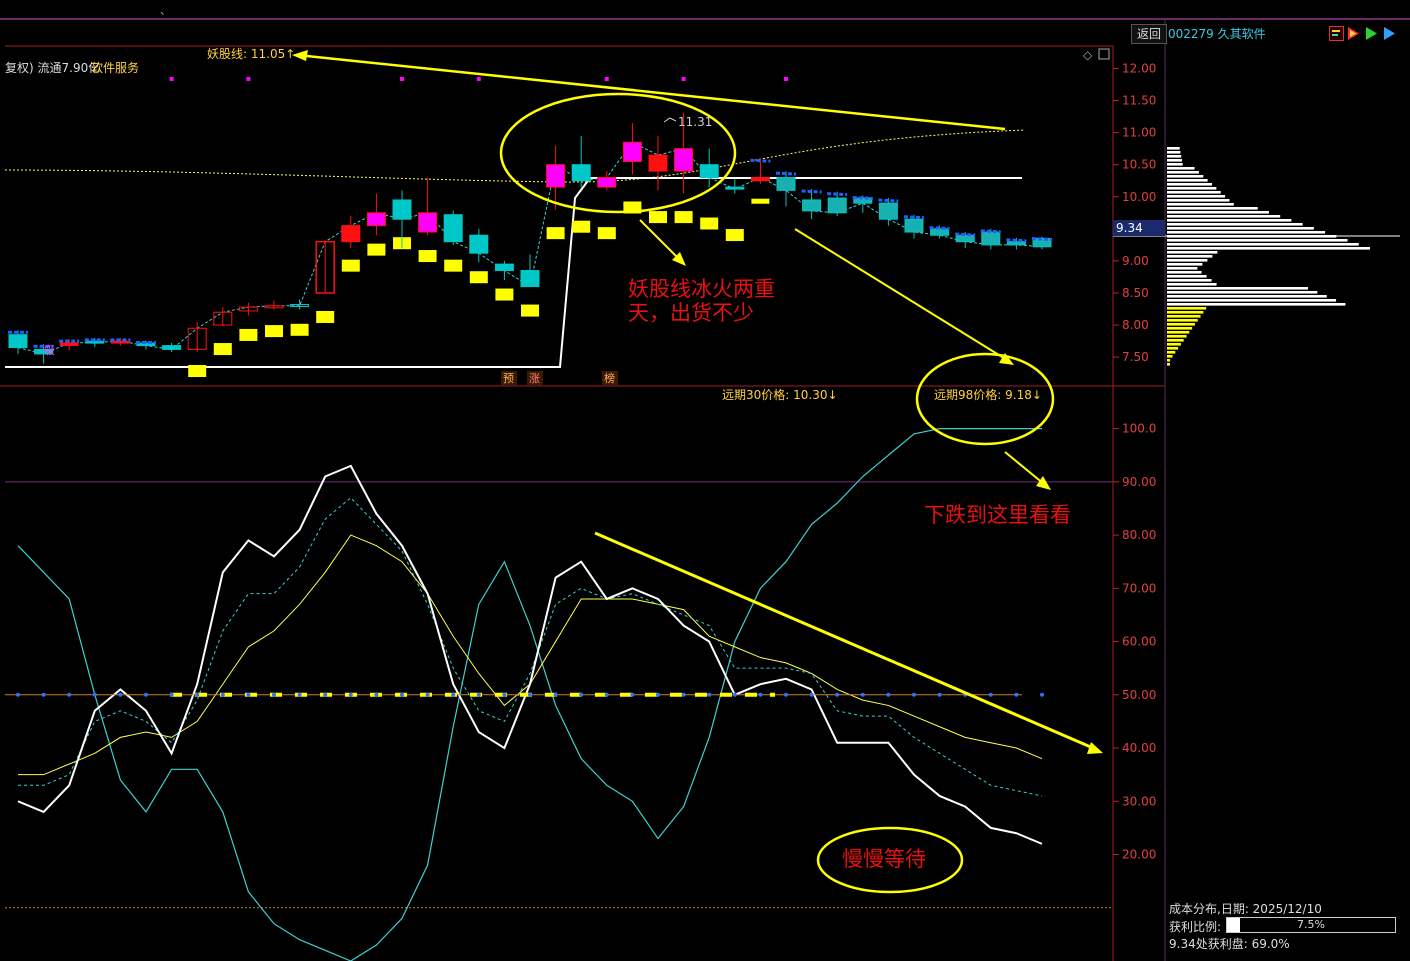 This screenshot has height=961, width=1410. What do you see at coordinates (1135, 261) in the screenshot?
I see `upper-tick-label: 9.00` at bounding box center [1135, 261].